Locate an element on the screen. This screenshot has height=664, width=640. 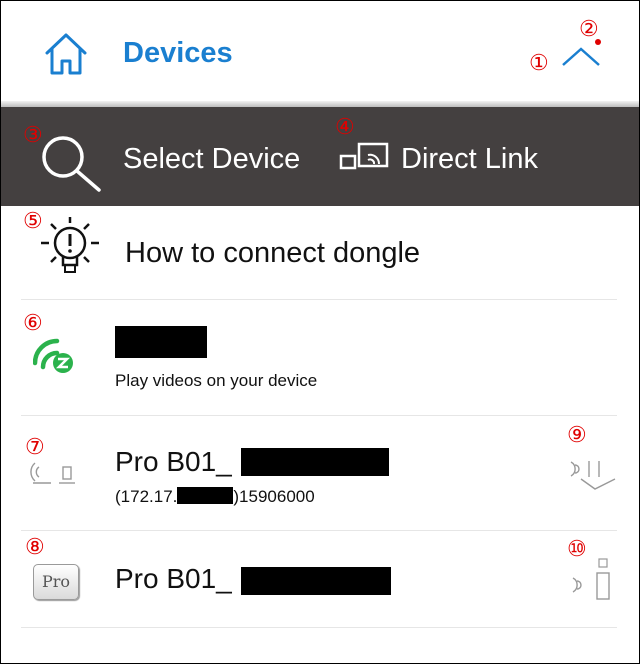
app-subtitle: Play videos on your device is located at coordinates (216, 380).